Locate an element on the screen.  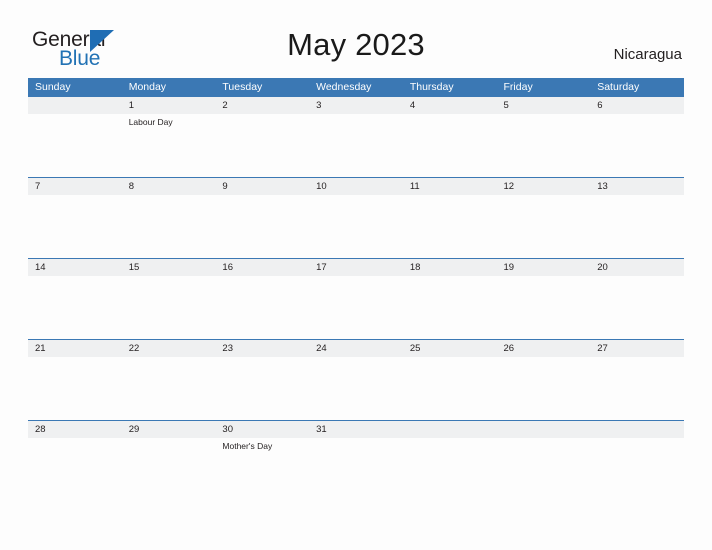
calendar-week-row: 1 2 3 4 5 6 Labour Day is located at coordinates (356, 136).